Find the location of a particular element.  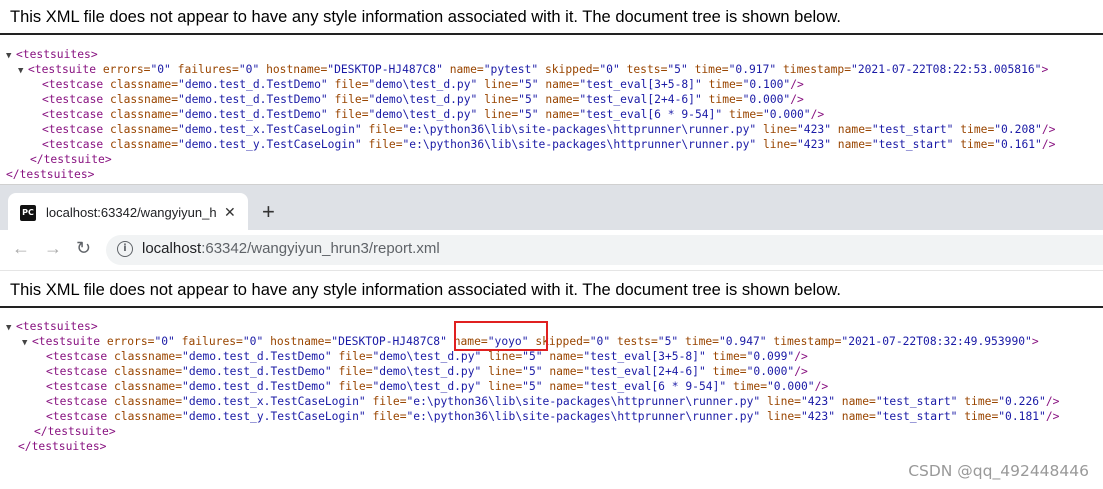

xml-attr-value: "demo.test_x.TestCaseLogin" is located at coordinates (274, 401).